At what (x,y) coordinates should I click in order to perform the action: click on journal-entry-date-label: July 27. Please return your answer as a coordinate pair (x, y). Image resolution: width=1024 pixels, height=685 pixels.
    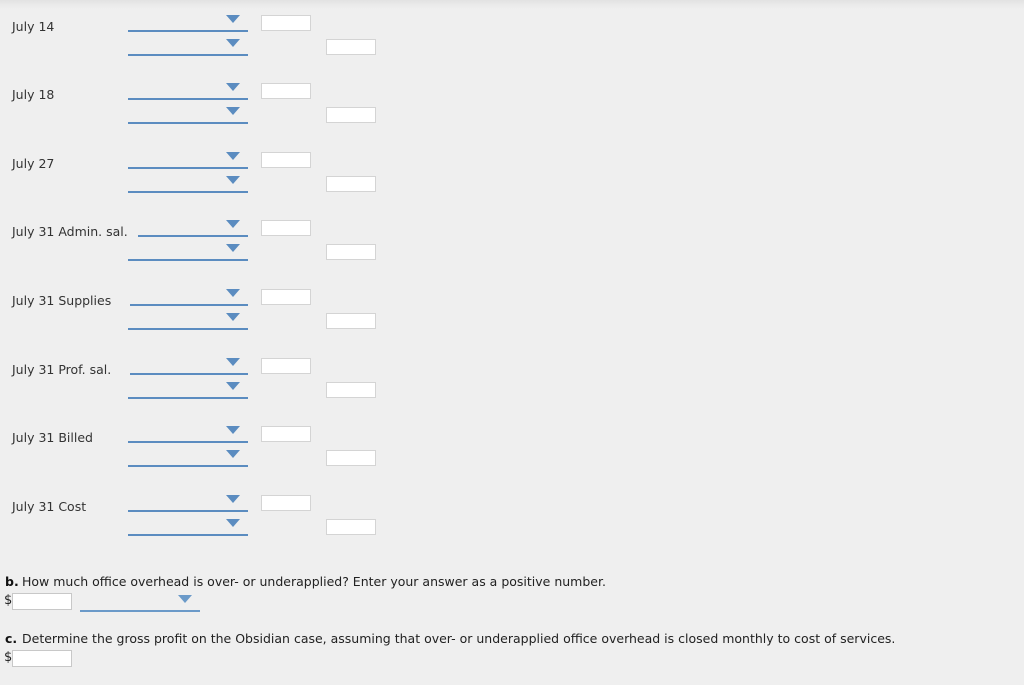
    Looking at the image, I should click on (33, 163).